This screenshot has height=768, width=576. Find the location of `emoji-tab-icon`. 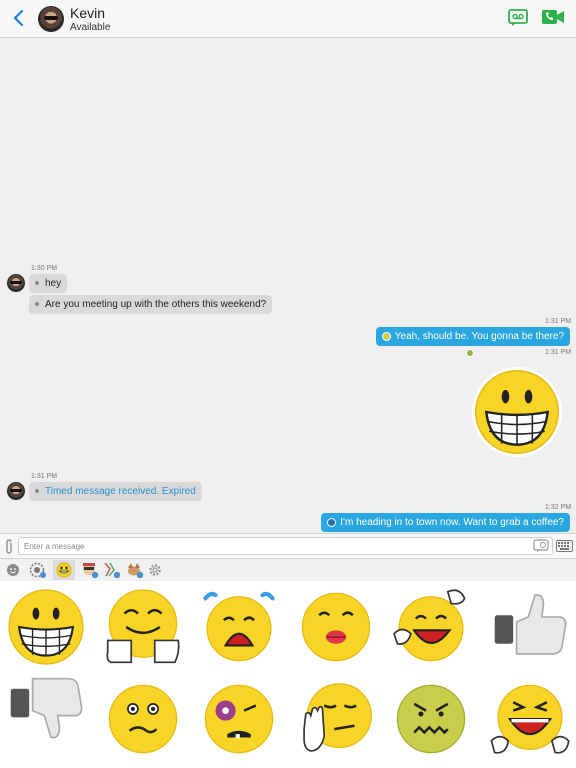

emoji-tab-icon is located at coordinates (13, 570).